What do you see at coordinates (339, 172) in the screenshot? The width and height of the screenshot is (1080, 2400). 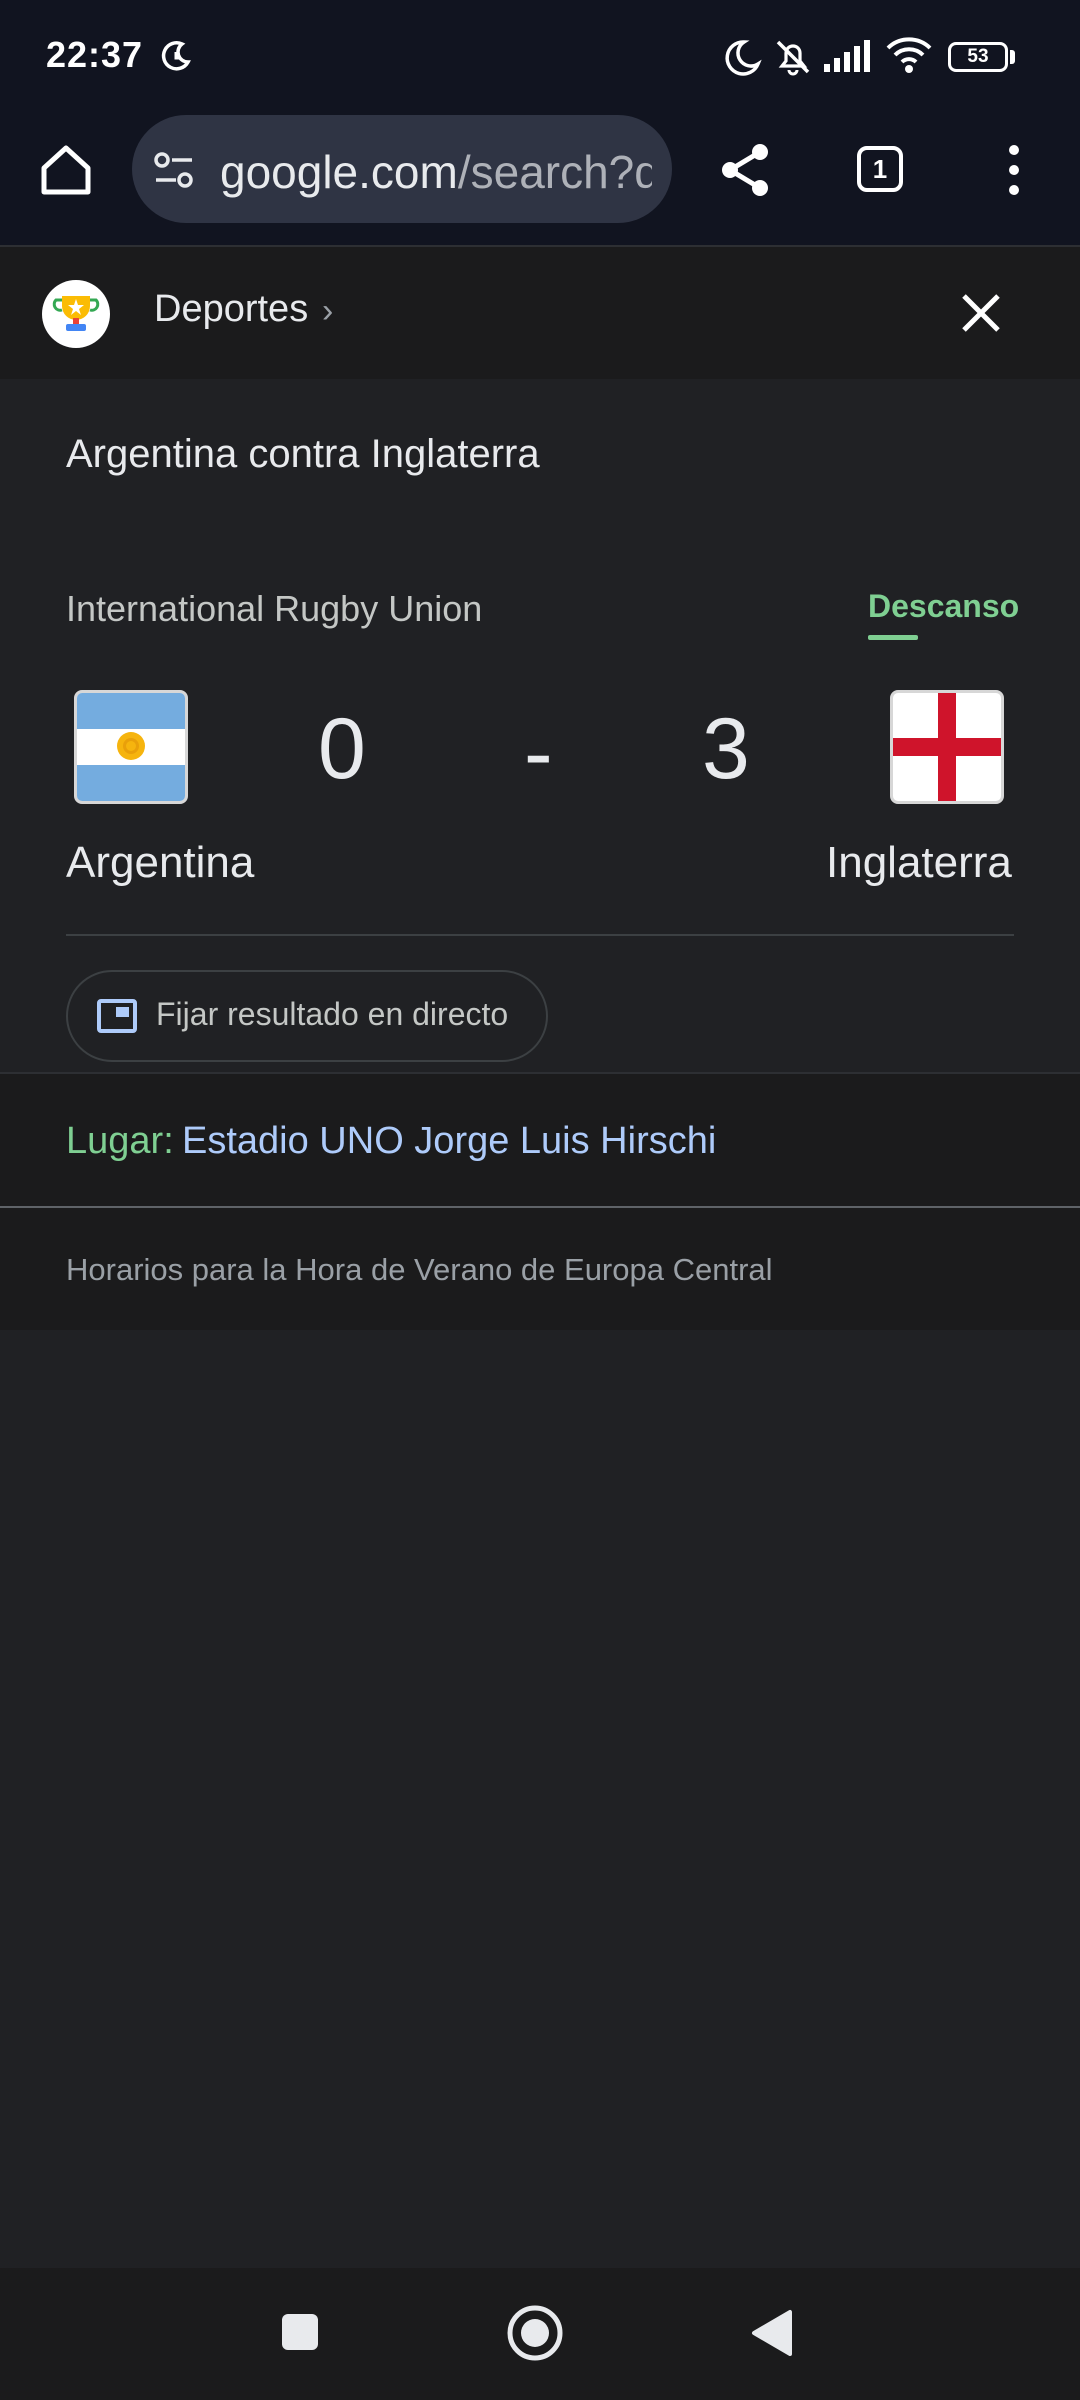 I see `url-host: google.com` at bounding box center [339, 172].